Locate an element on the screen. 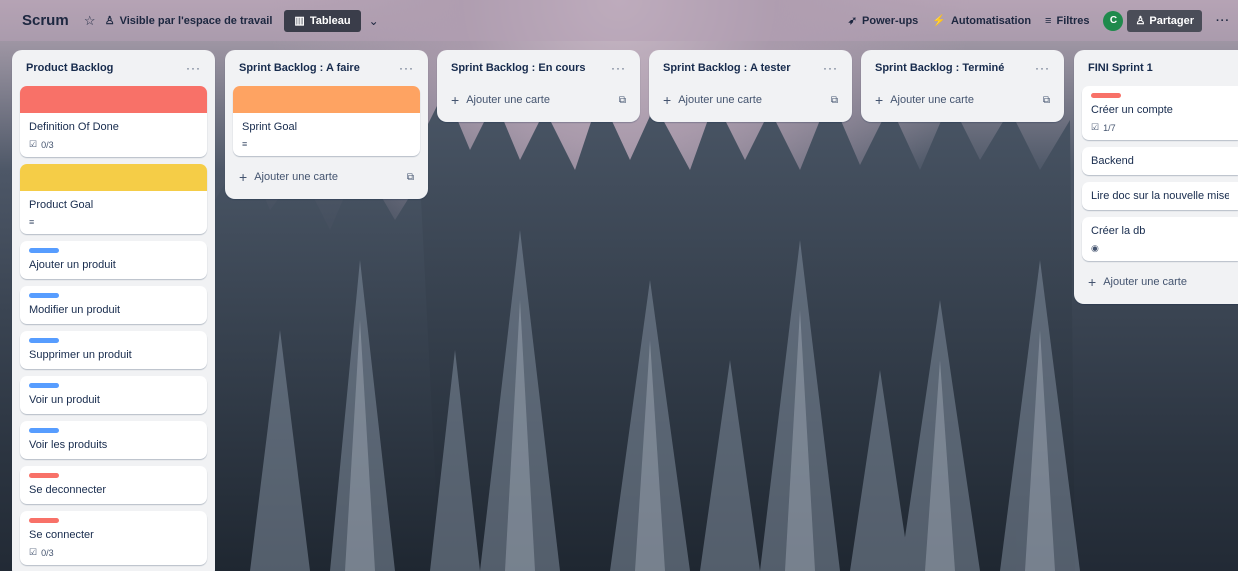 The height and width of the screenshot is (571, 1238). share-button: ♙ Partager is located at coordinates (1164, 20).